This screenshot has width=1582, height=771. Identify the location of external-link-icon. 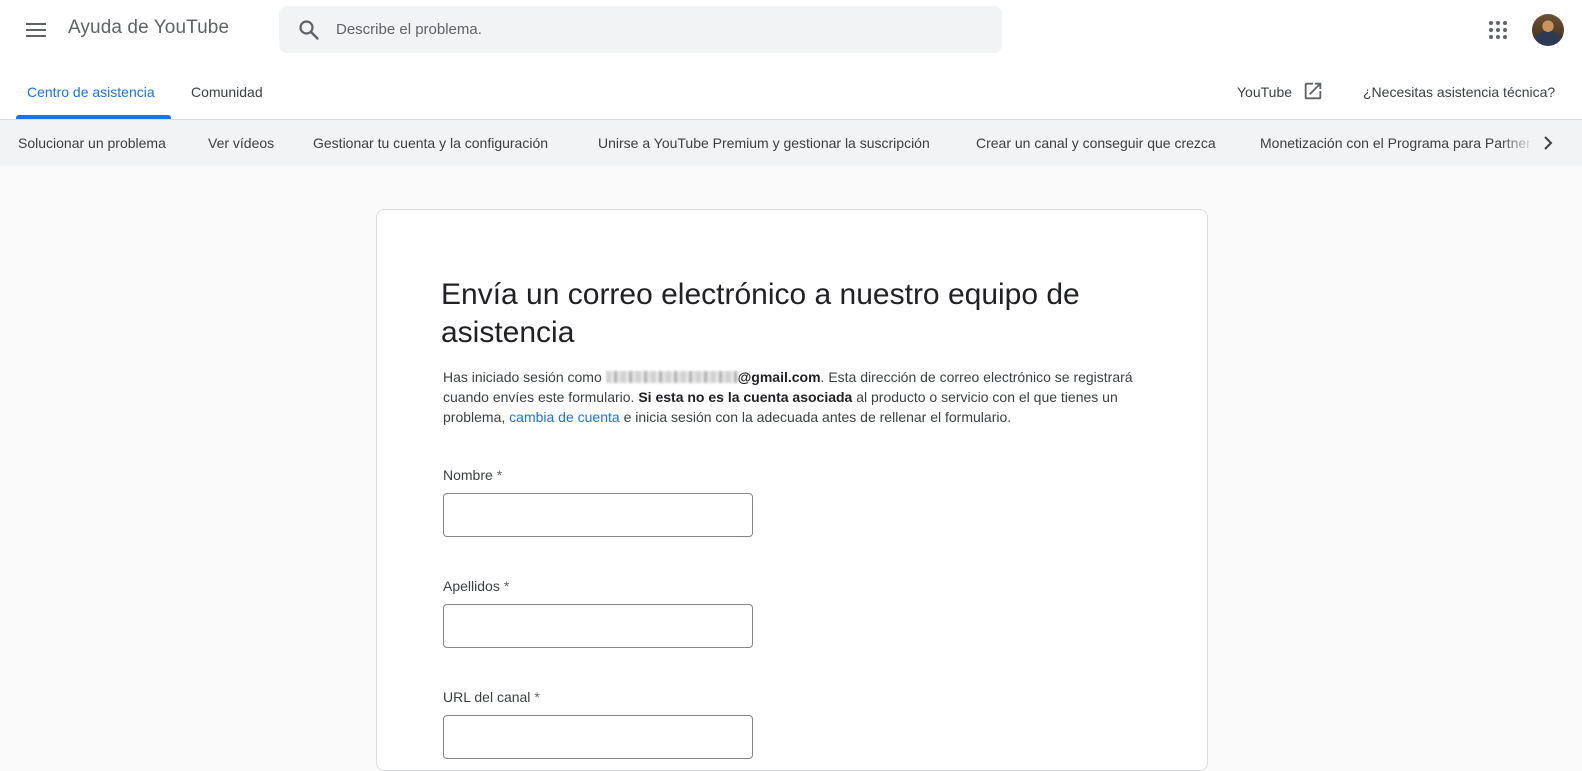
(1313, 91).